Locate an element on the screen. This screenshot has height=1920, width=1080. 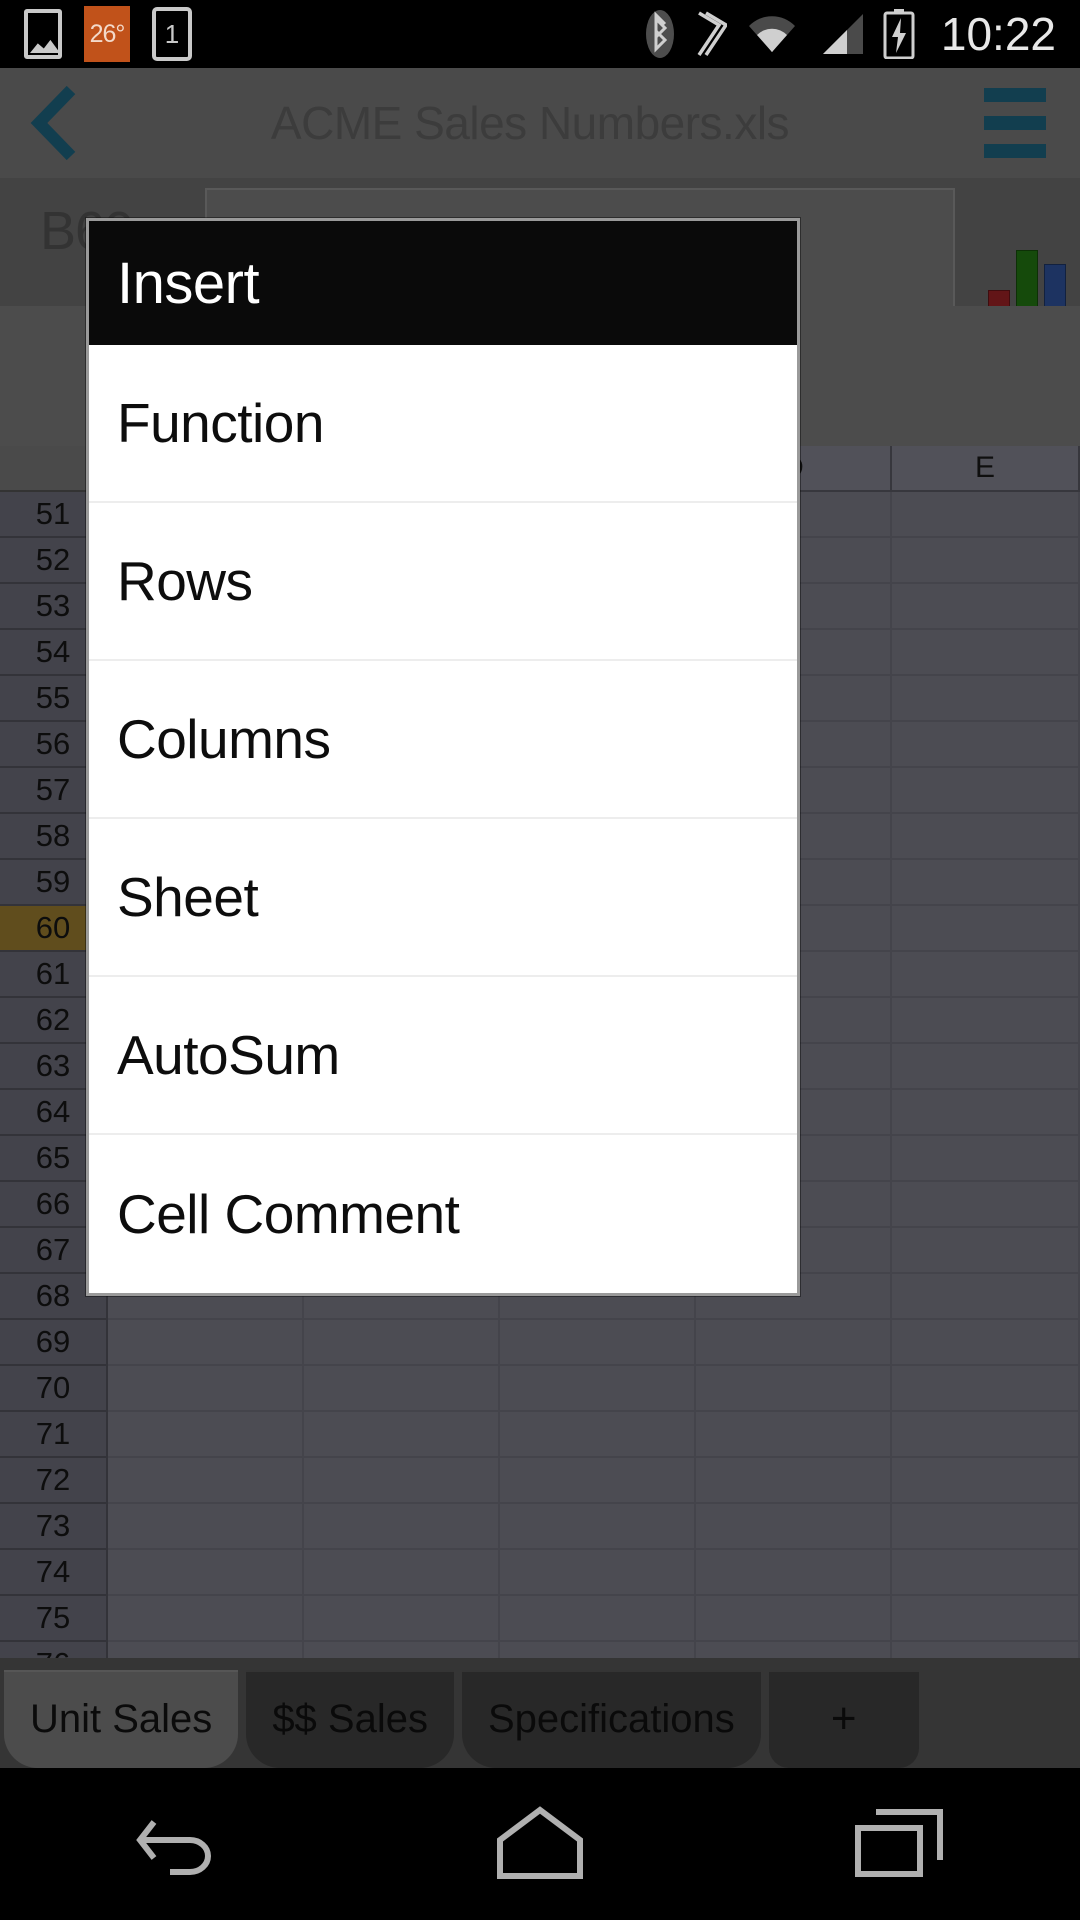
menu-item-rows: Rows is located at coordinates (443, 582).